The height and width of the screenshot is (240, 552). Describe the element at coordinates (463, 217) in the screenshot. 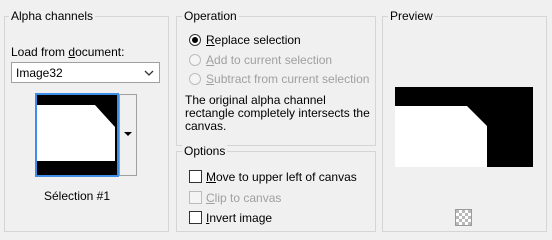

I see `checkerboard-icon` at that location.